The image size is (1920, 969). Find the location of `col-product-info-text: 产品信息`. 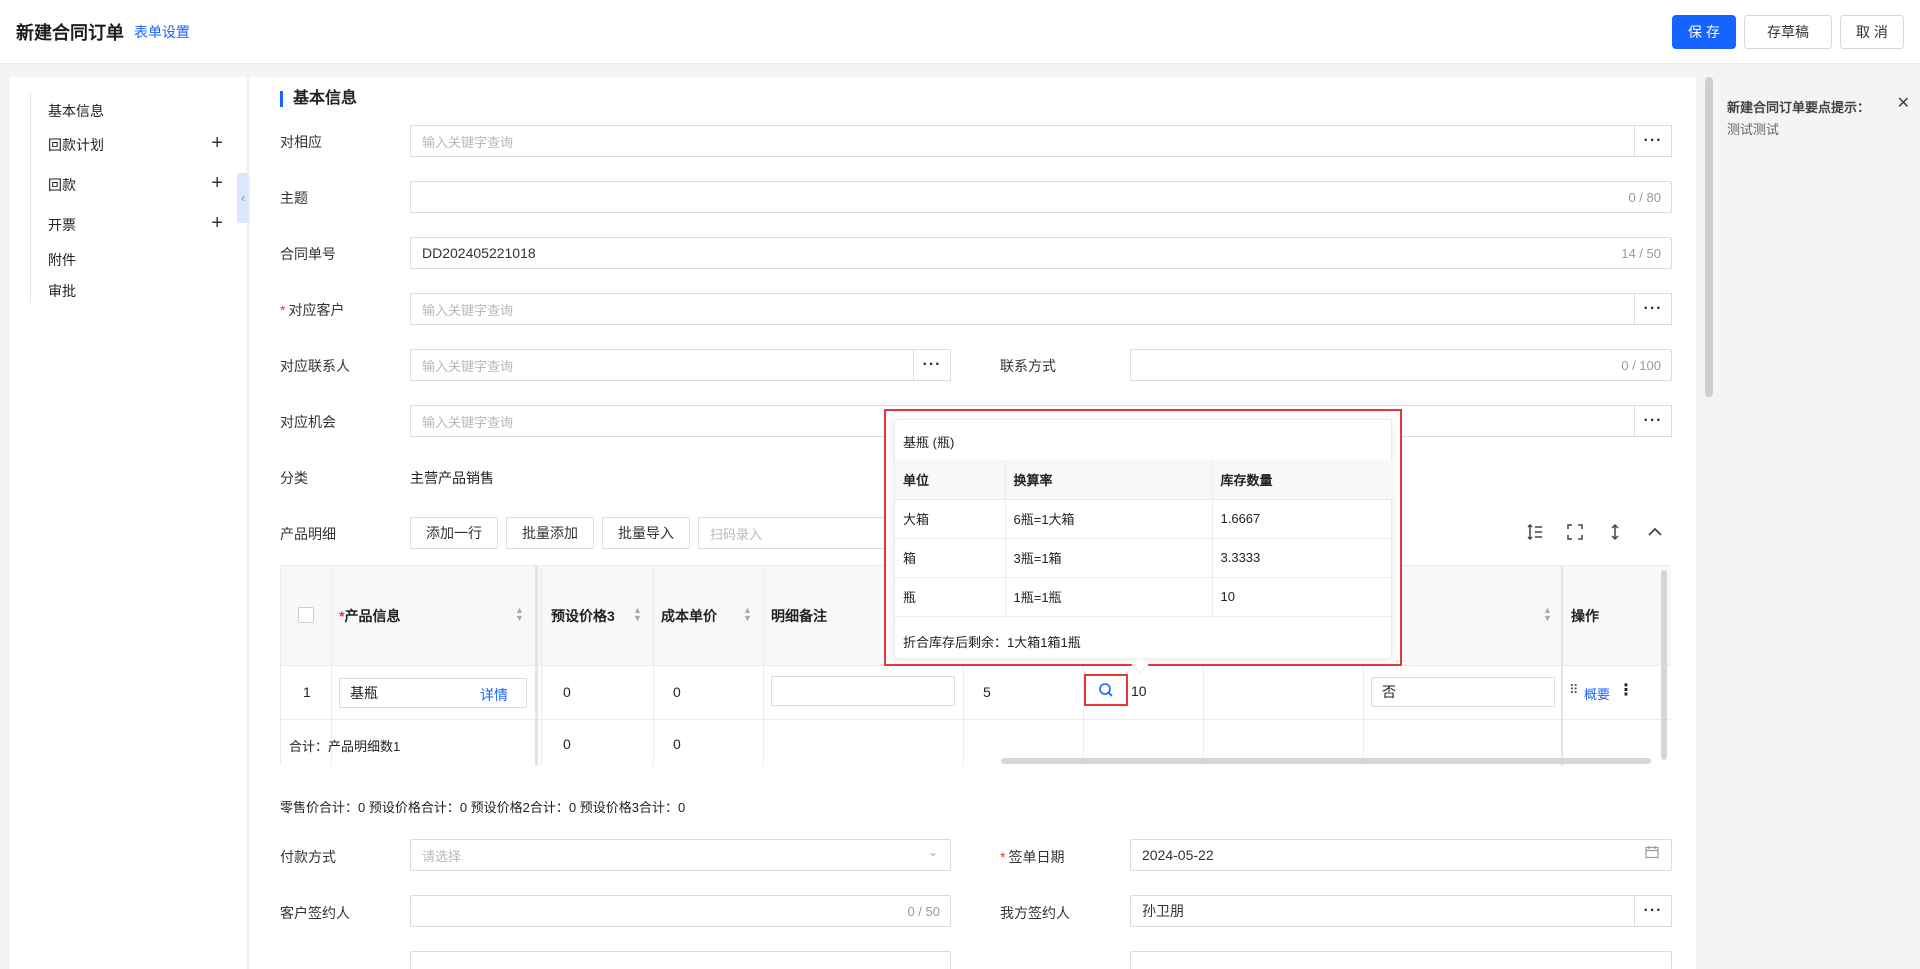

col-product-info-text: 产品信息 is located at coordinates (372, 616).